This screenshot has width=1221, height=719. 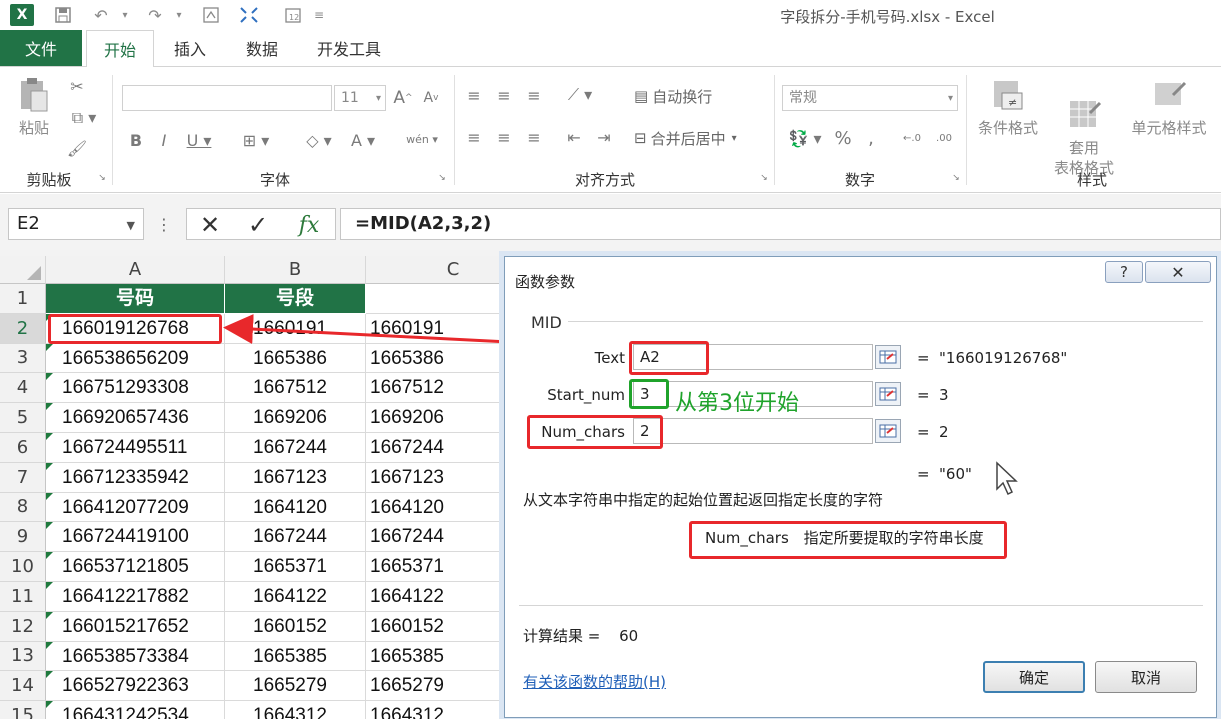 I want to click on text-arg-highlight, so click(x=669, y=358).